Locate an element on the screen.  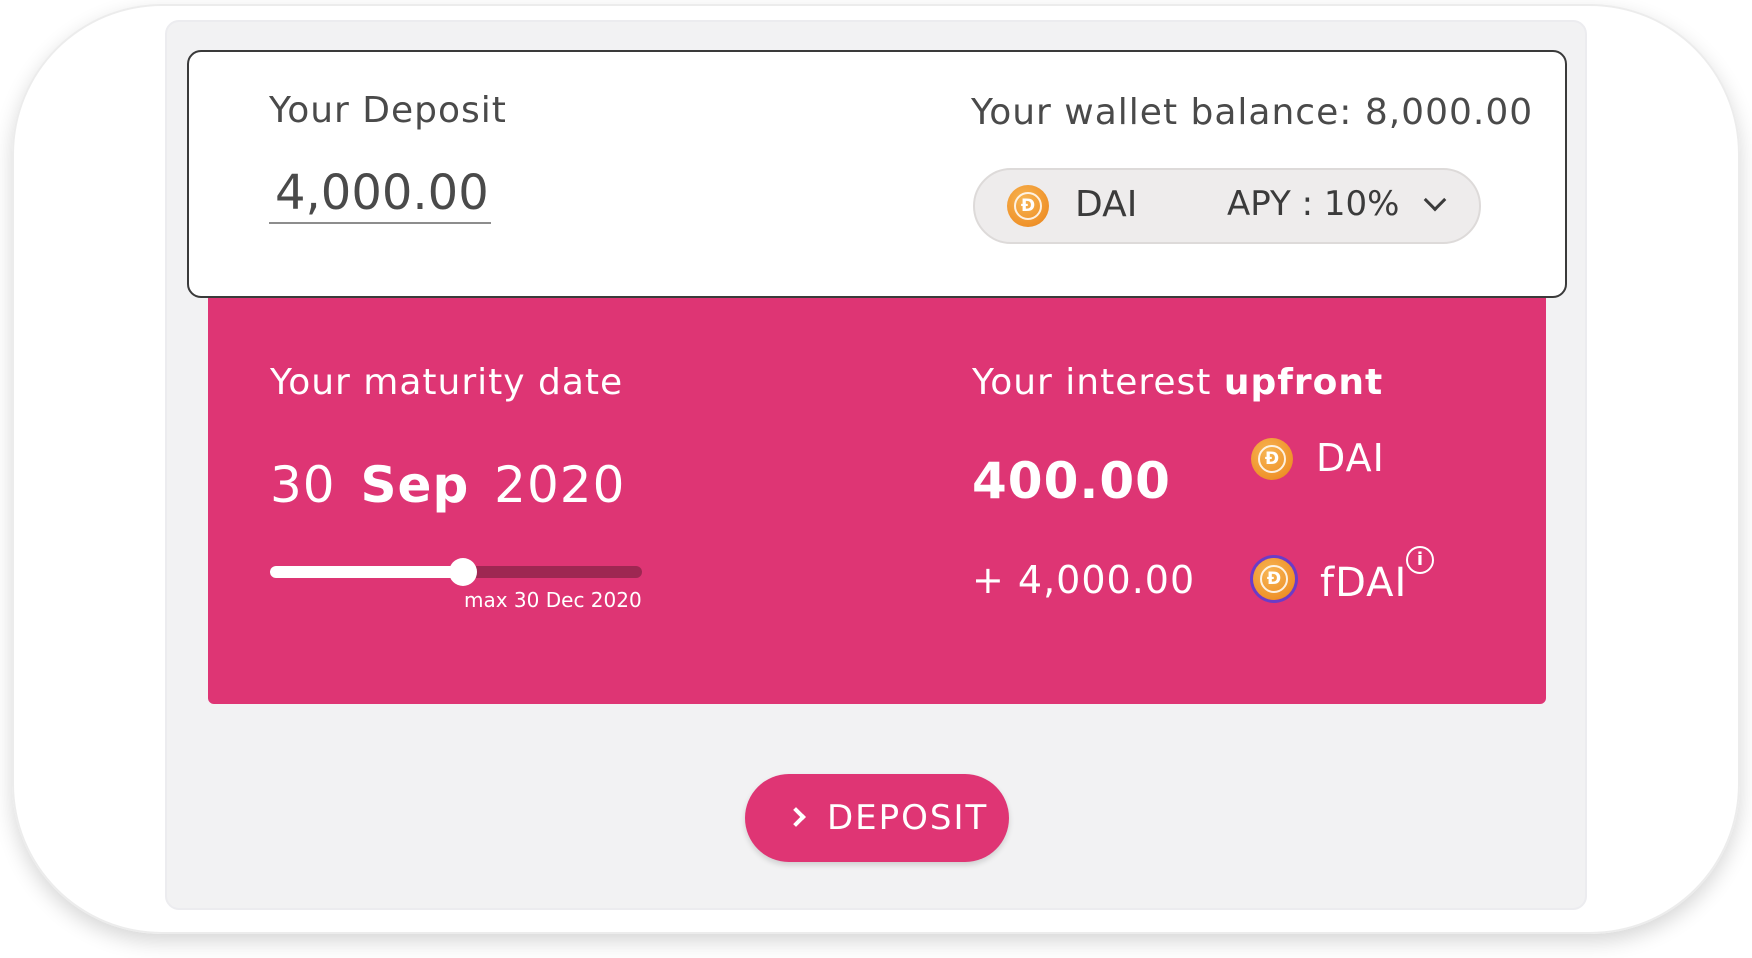
slider-thumb is located at coordinates (463, 572).